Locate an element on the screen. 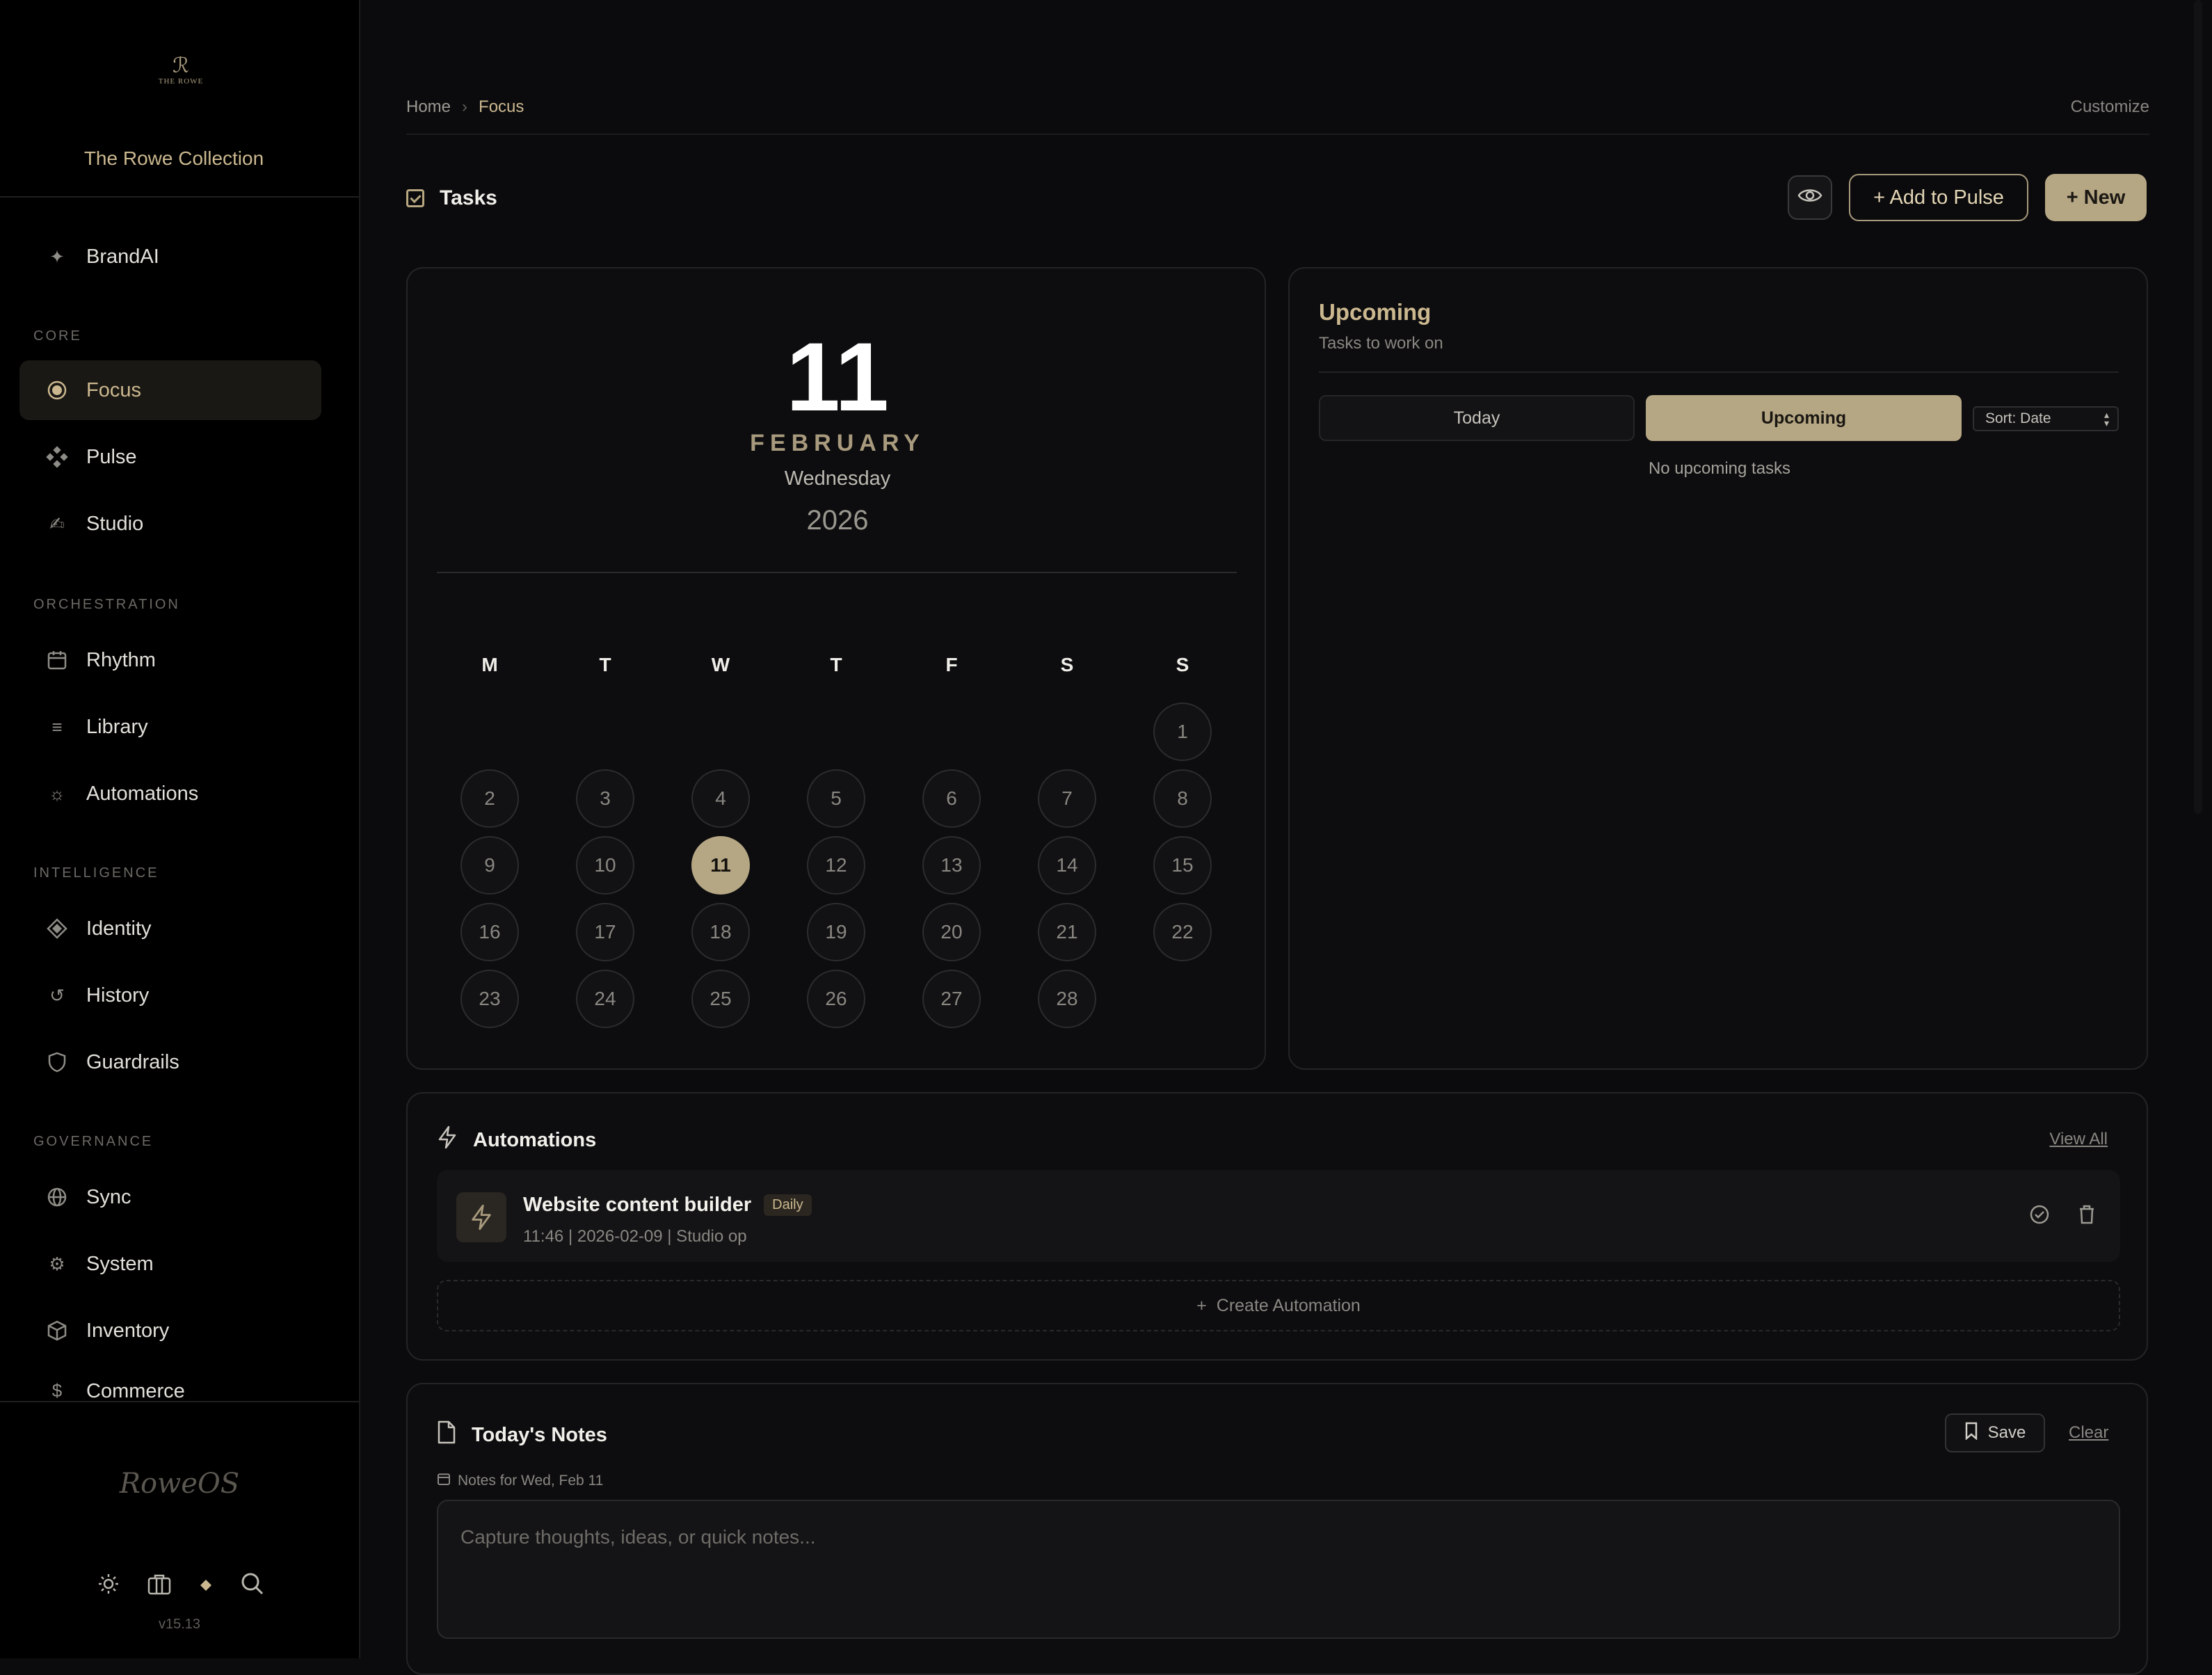 This screenshot has width=2212, height=1675. sidebar-item-label: Commerce is located at coordinates (135, 1391).